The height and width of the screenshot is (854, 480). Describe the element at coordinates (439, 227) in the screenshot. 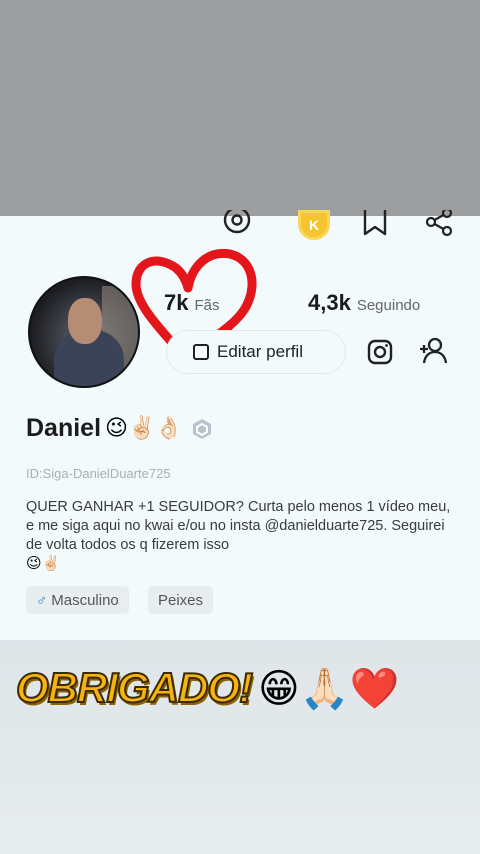

I see `share-icon` at that location.